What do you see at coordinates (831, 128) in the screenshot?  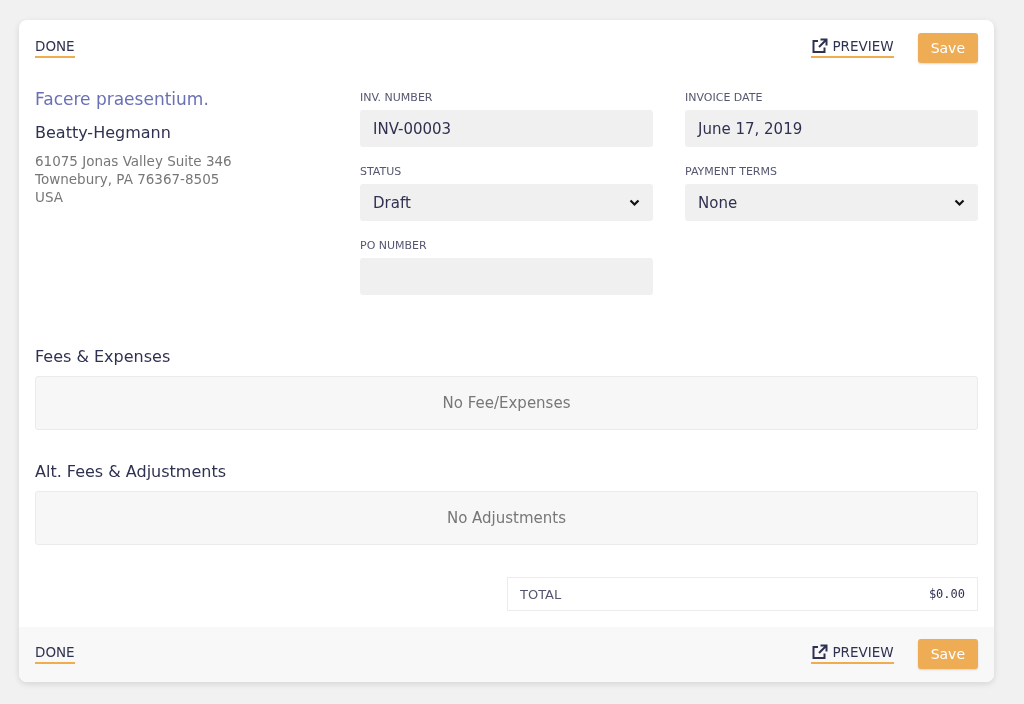 I see `input-field: June 17, 2019` at bounding box center [831, 128].